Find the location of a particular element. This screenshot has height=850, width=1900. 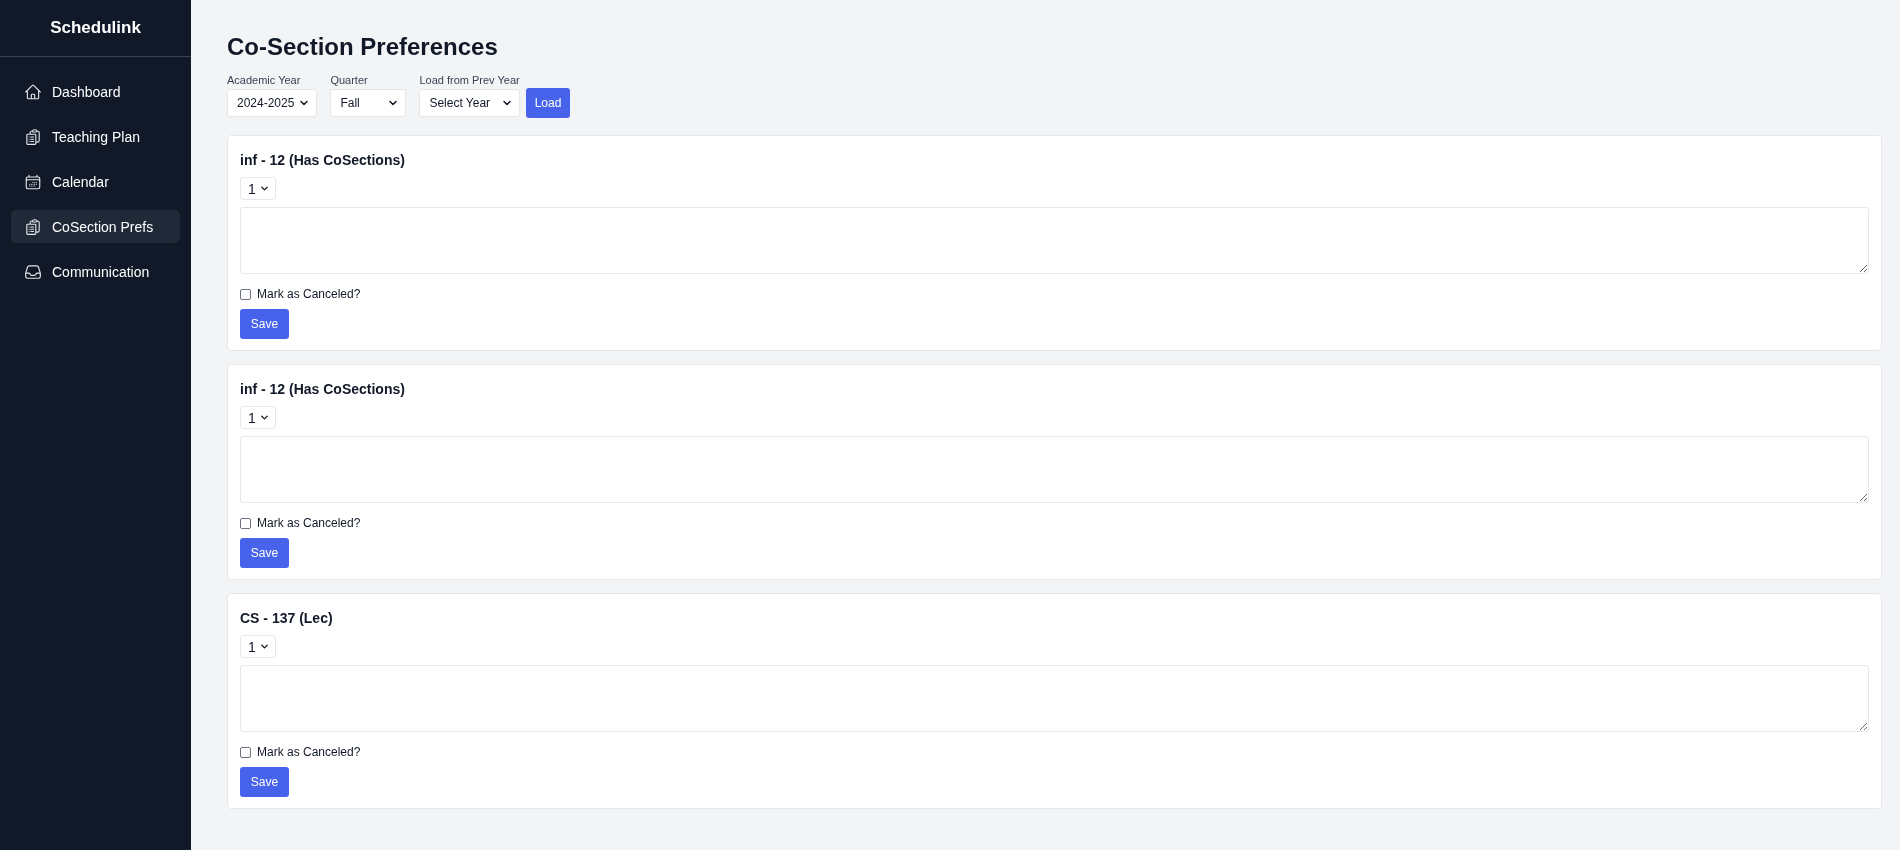

nav-item: Teaching Plan is located at coordinates (95, 136).